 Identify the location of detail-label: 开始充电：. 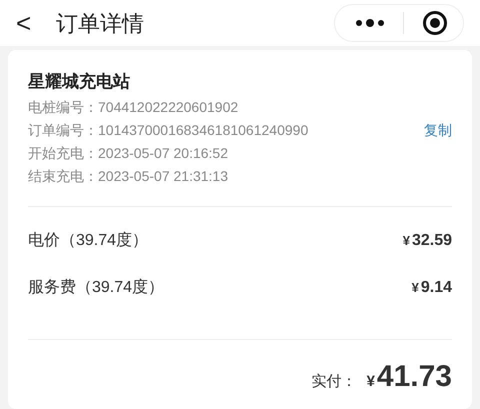
(63, 153).